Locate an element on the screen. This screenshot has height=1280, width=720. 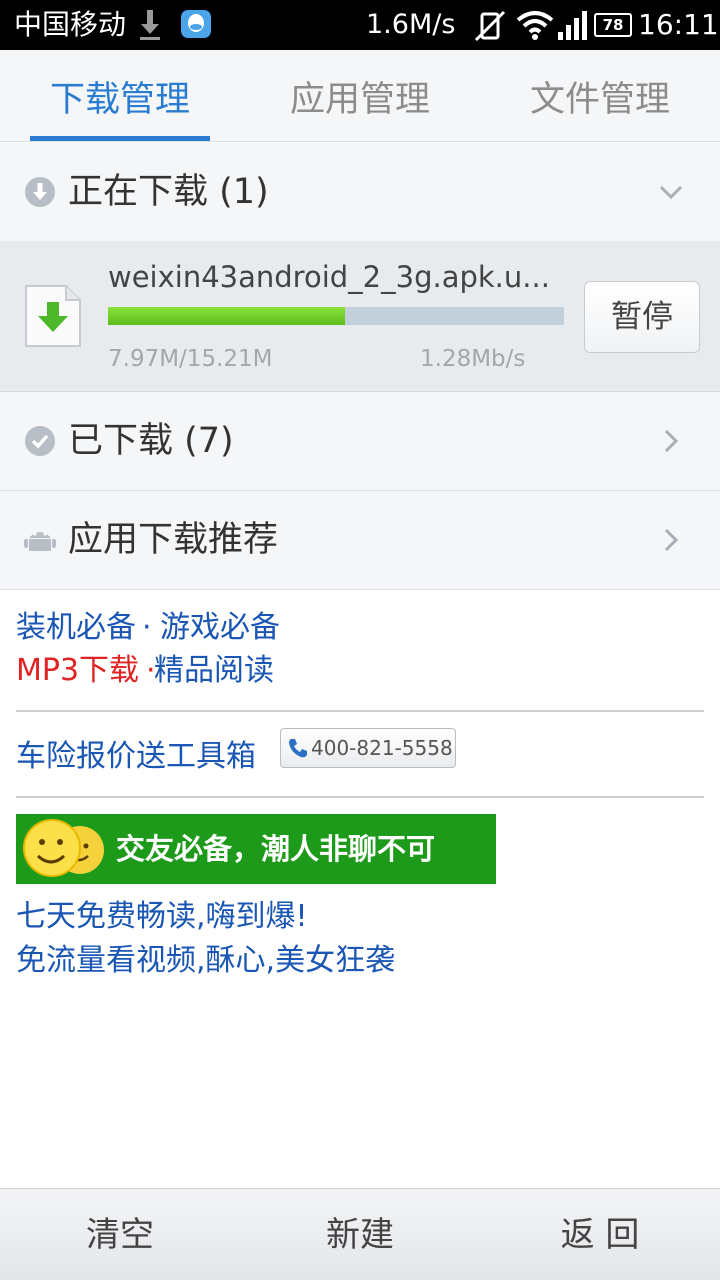
bottom-action-bar: 清空 新建 返 回 is located at coordinates (360, 1234).